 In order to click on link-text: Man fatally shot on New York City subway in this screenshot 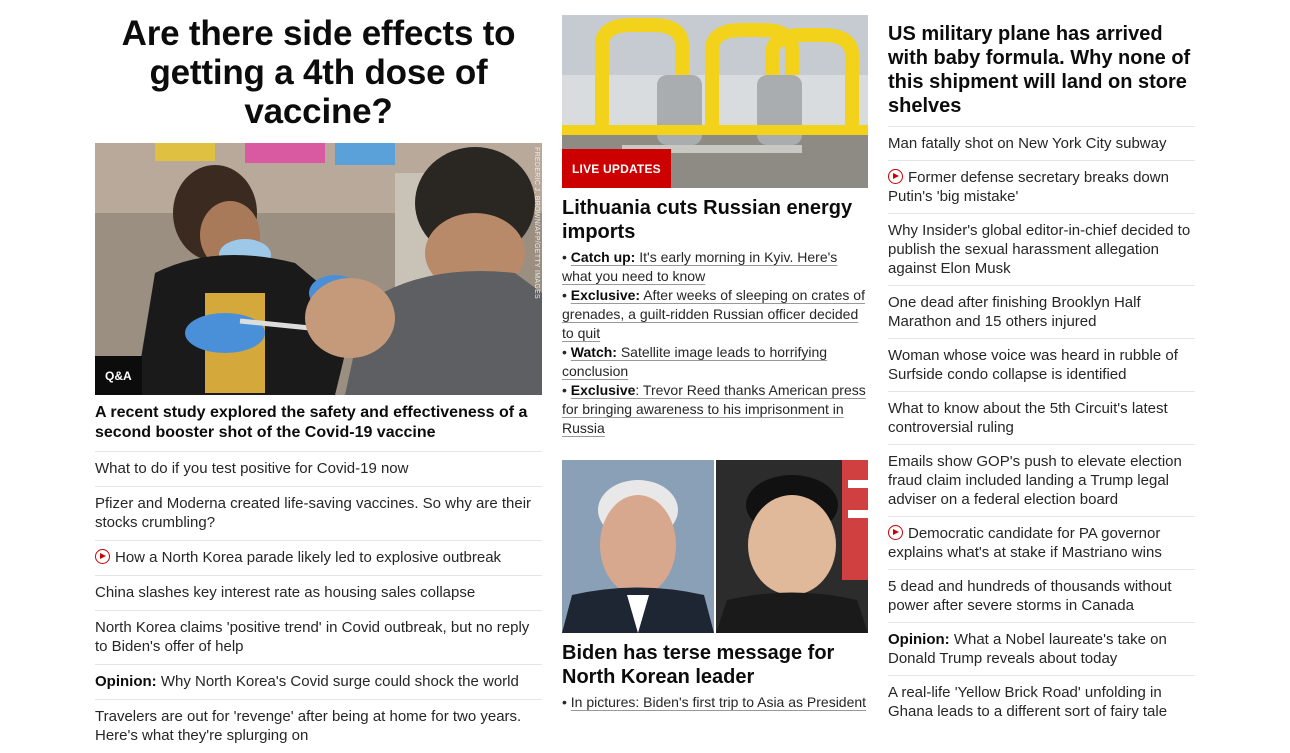, I will do `click(1027, 143)`.